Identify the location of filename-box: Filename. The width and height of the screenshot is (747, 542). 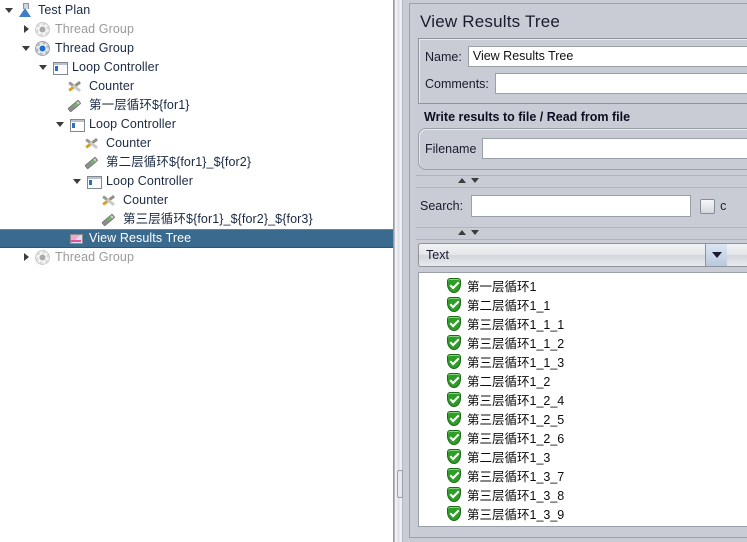
(582, 149).